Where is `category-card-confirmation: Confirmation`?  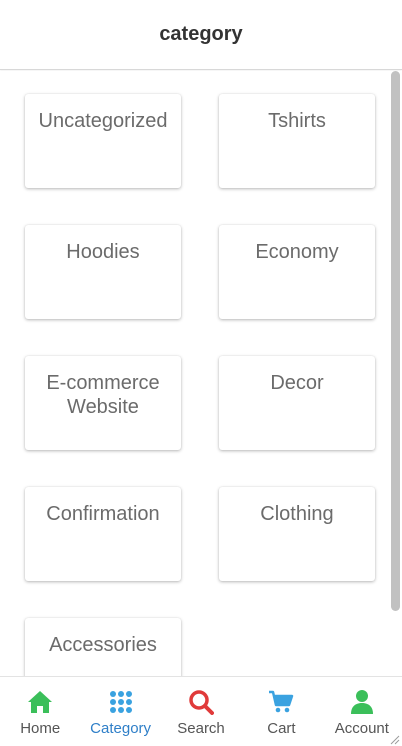
category-card-confirmation: Confirmation is located at coordinates (103, 534).